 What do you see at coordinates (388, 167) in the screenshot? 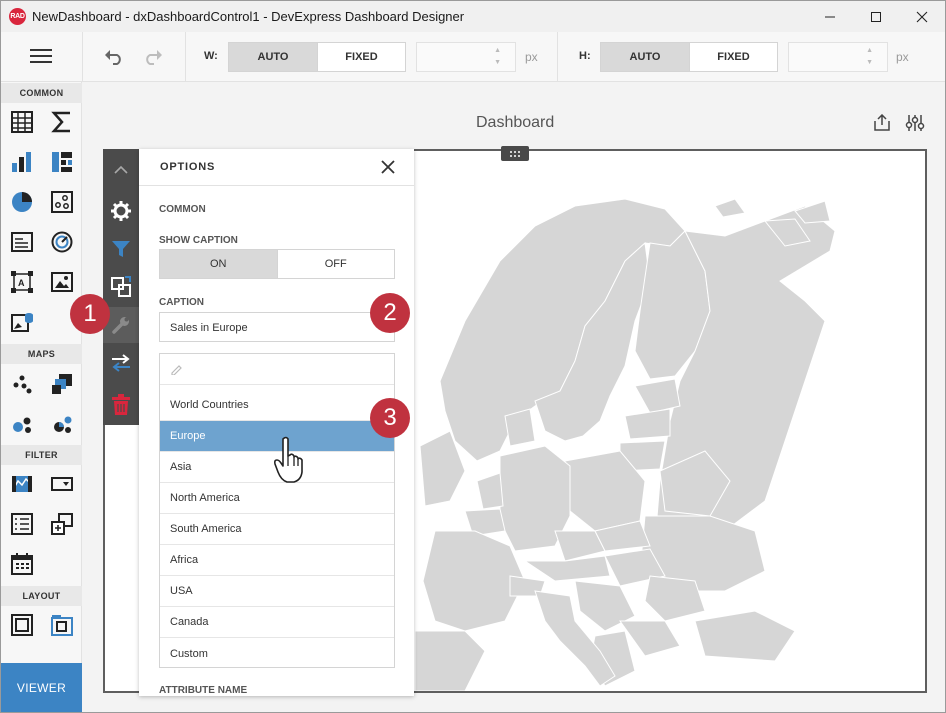
I see `close-icon` at bounding box center [388, 167].